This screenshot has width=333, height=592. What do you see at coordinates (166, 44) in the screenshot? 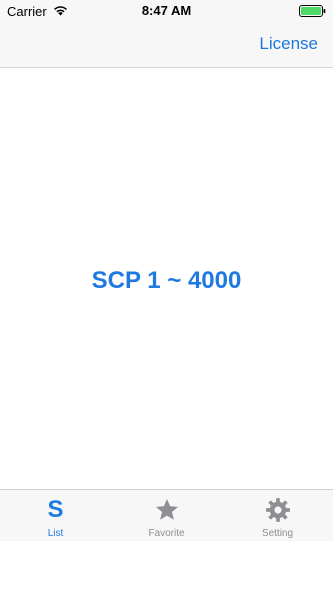
I see `navigation-bar: License` at bounding box center [166, 44].